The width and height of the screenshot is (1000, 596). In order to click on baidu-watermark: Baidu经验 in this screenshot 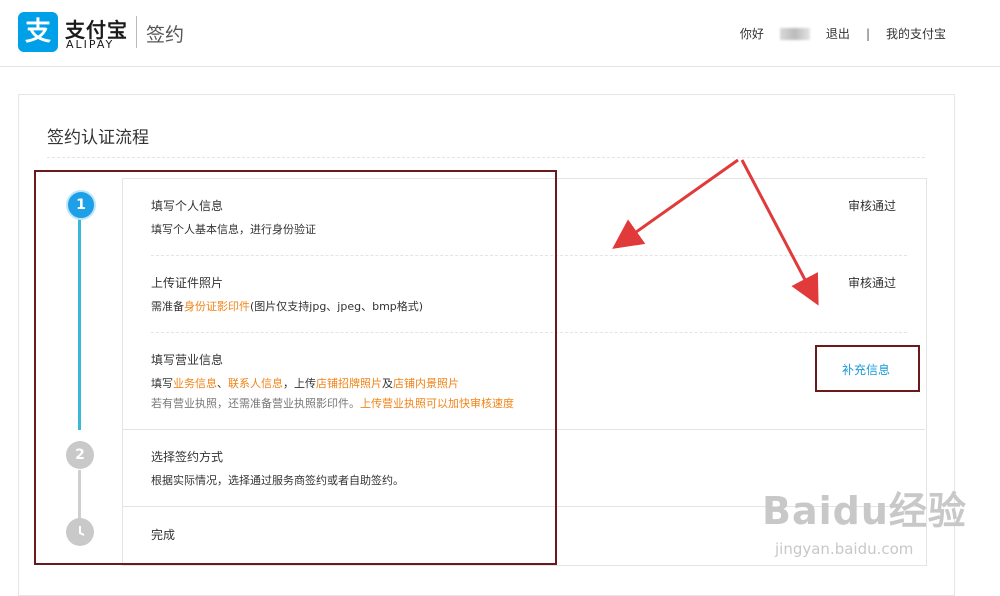, I will do `click(864, 511)`.